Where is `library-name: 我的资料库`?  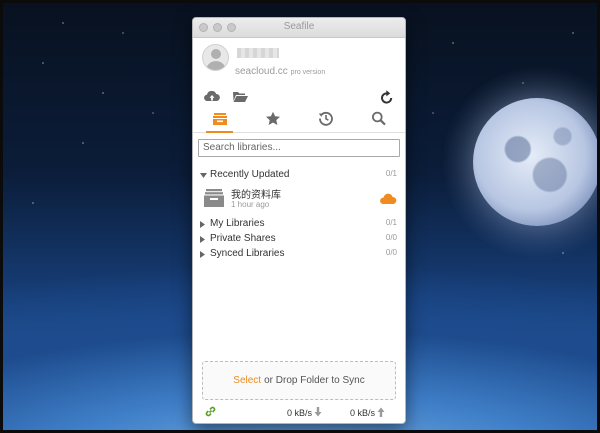
library-name: 我的资料库 is located at coordinates (256, 195).